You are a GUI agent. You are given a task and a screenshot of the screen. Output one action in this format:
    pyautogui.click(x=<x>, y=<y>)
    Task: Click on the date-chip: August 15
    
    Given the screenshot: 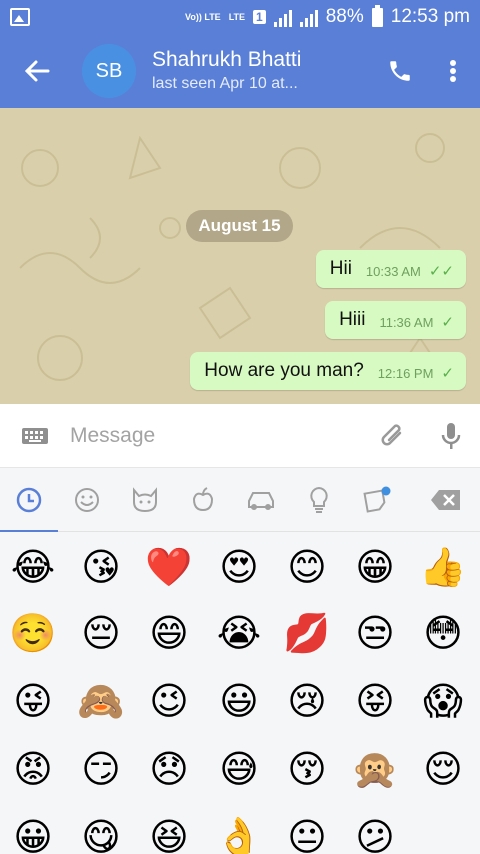 What is the action you would take?
    pyautogui.click(x=239, y=226)
    